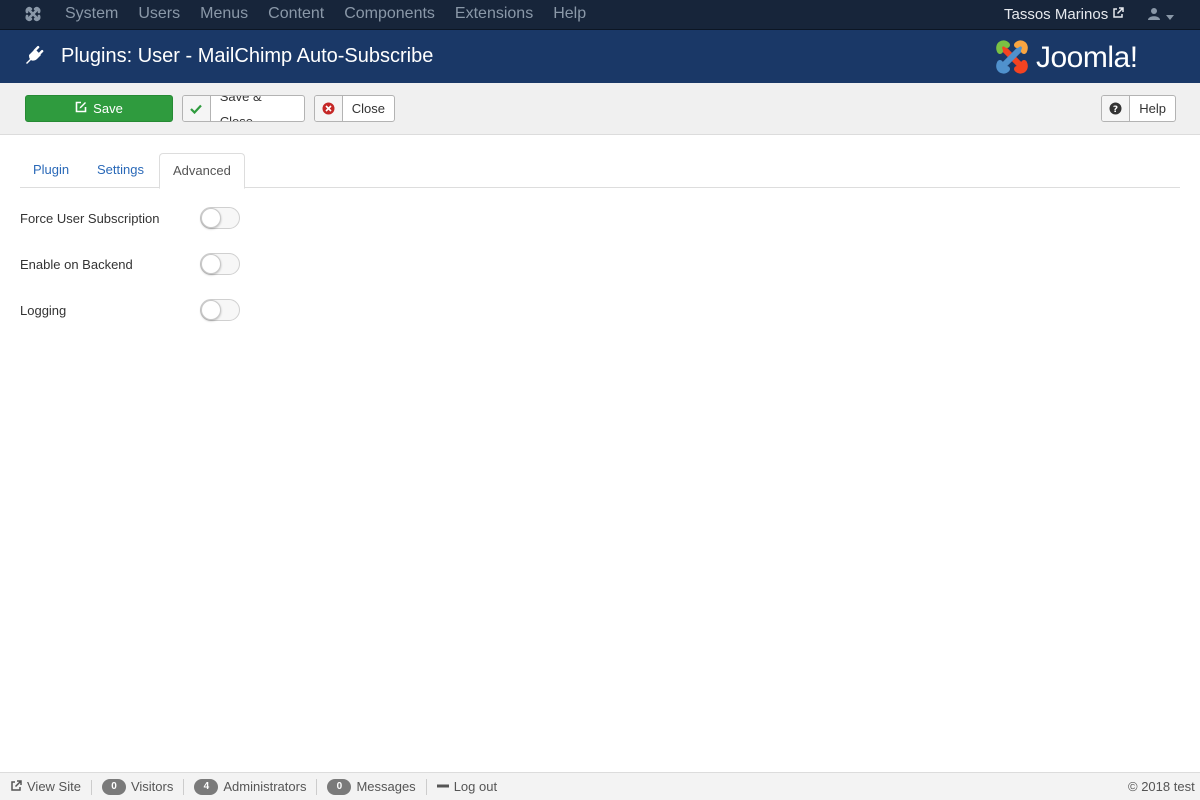 The image size is (1200, 800). Describe the element at coordinates (90, 218) in the screenshot. I see `field-label: Force User Subscription` at that location.